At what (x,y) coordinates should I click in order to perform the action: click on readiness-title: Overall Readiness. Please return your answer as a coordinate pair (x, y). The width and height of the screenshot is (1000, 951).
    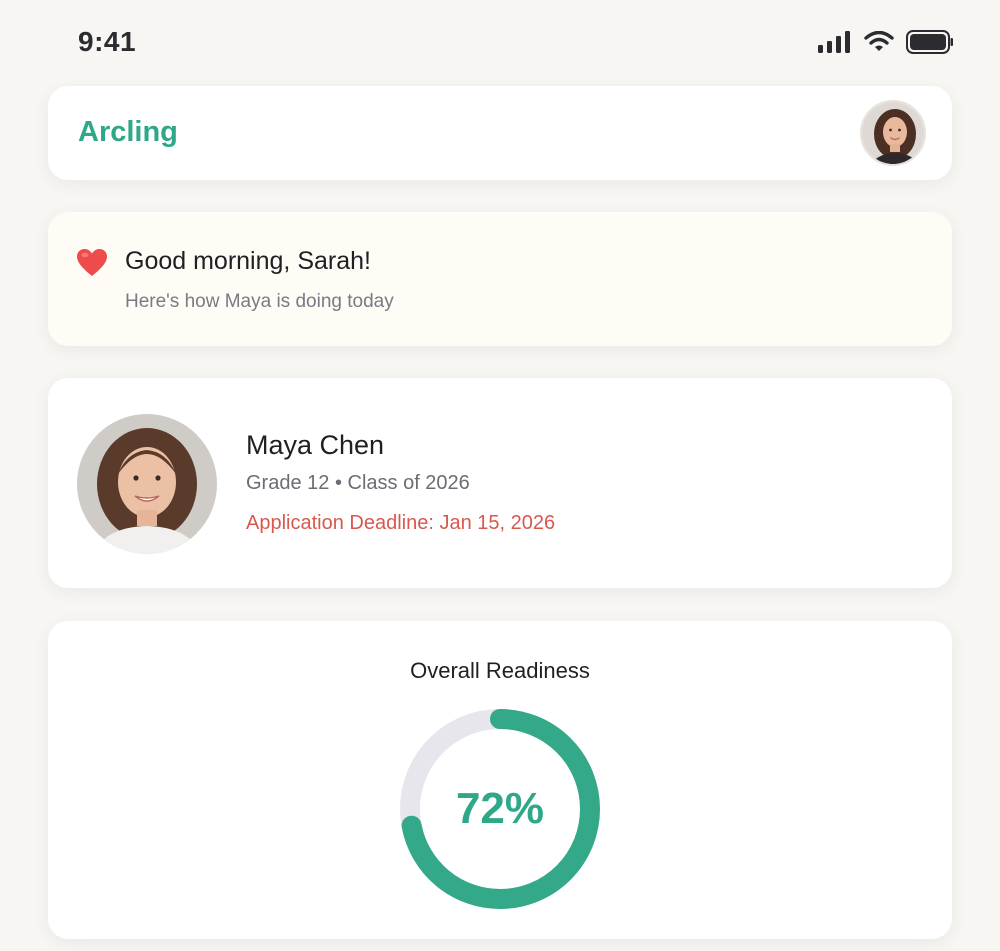
    Looking at the image, I should click on (500, 670).